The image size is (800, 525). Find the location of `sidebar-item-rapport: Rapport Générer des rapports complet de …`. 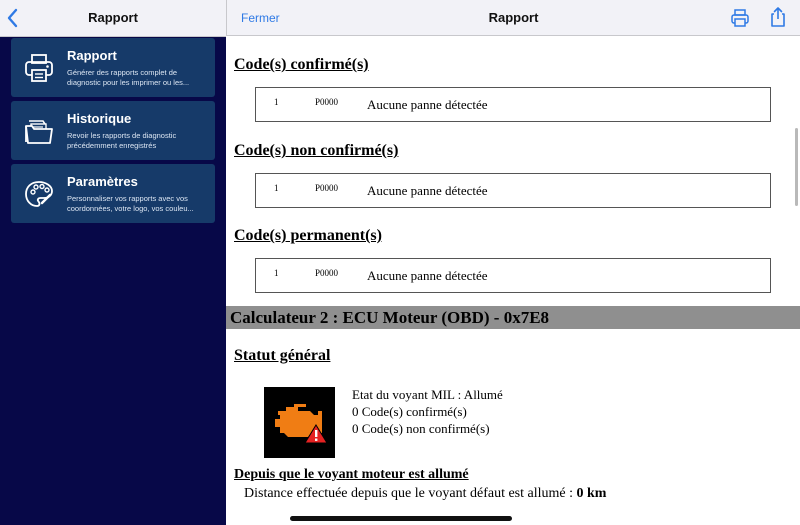

sidebar-item-rapport: Rapport Générer des rapports complet de … is located at coordinates (113, 67).